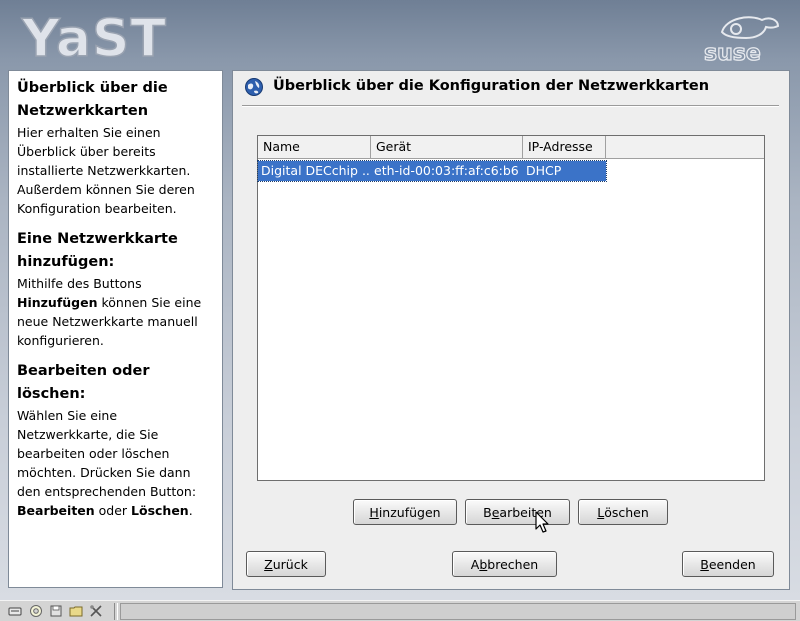 This screenshot has height=621, width=800. Describe the element at coordinates (36, 611) in the screenshot. I see `lifebuoy-icon` at that location.